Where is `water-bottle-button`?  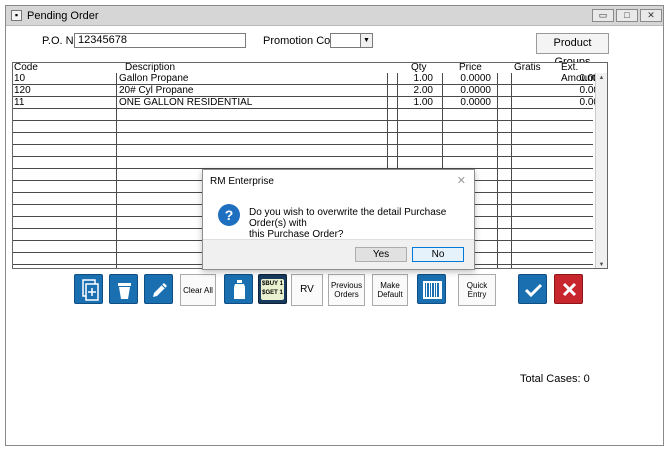 water-bottle-button is located at coordinates (238, 289).